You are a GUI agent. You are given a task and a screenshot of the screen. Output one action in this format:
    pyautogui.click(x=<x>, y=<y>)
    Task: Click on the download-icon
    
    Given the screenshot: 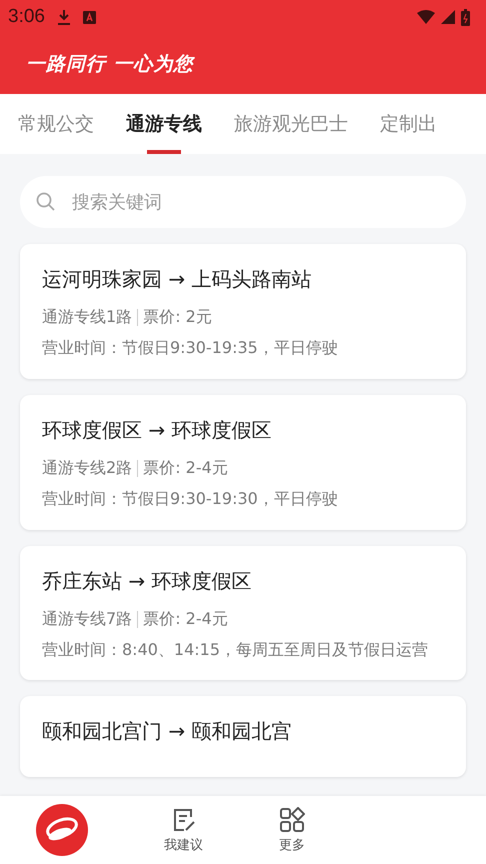 What is the action you would take?
    pyautogui.click(x=63, y=17)
    